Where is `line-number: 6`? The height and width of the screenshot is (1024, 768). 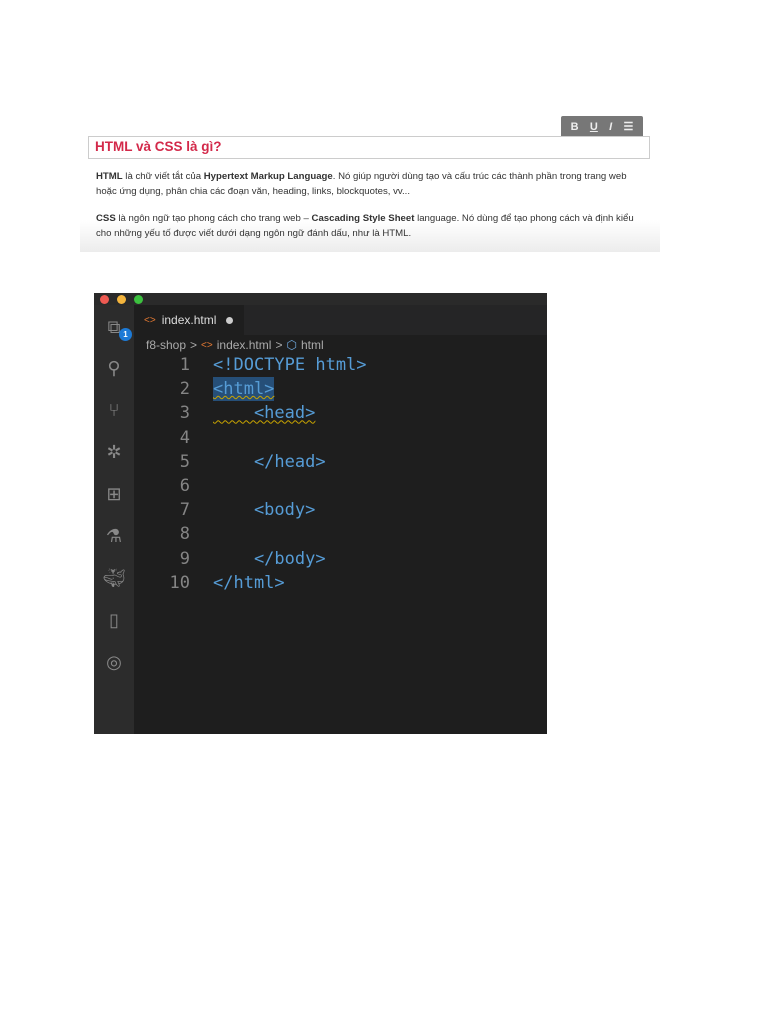 line-number: 6 is located at coordinates (184, 486).